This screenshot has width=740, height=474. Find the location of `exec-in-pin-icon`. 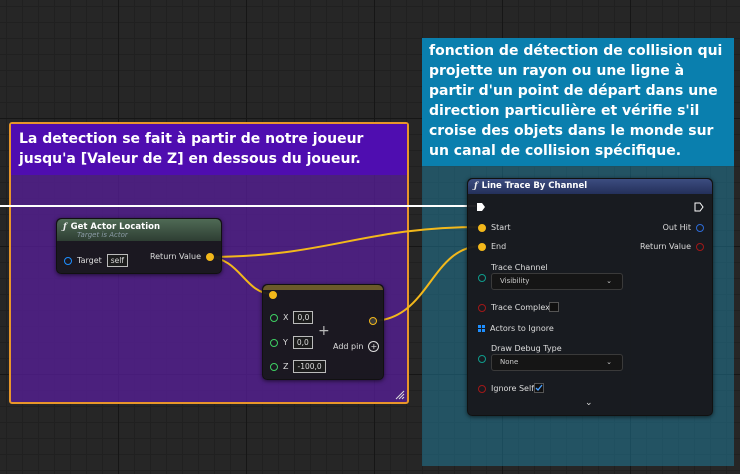

exec-in-pin-icon is located at coordinates (481, 207).